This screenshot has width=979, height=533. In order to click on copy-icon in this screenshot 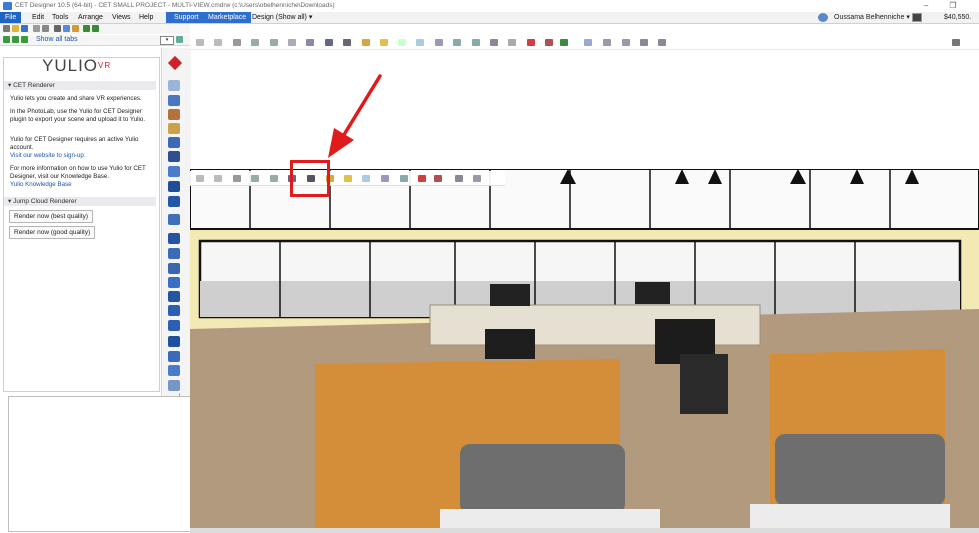, I will do `click(66, 28)`.